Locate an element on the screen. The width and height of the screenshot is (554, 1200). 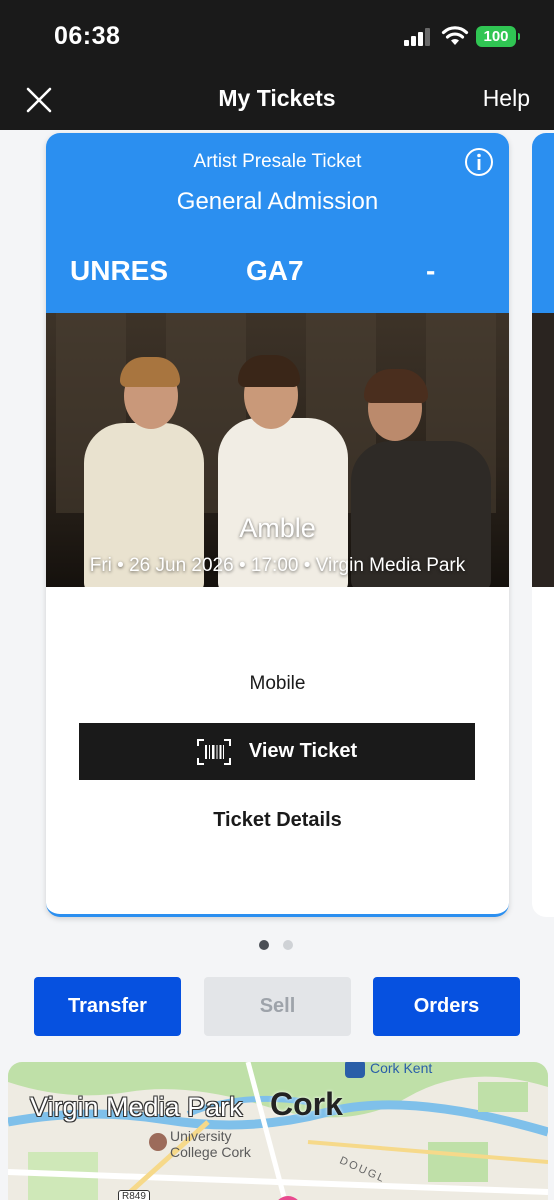
status-time: 06:38 is located at coordinates (87, 36).